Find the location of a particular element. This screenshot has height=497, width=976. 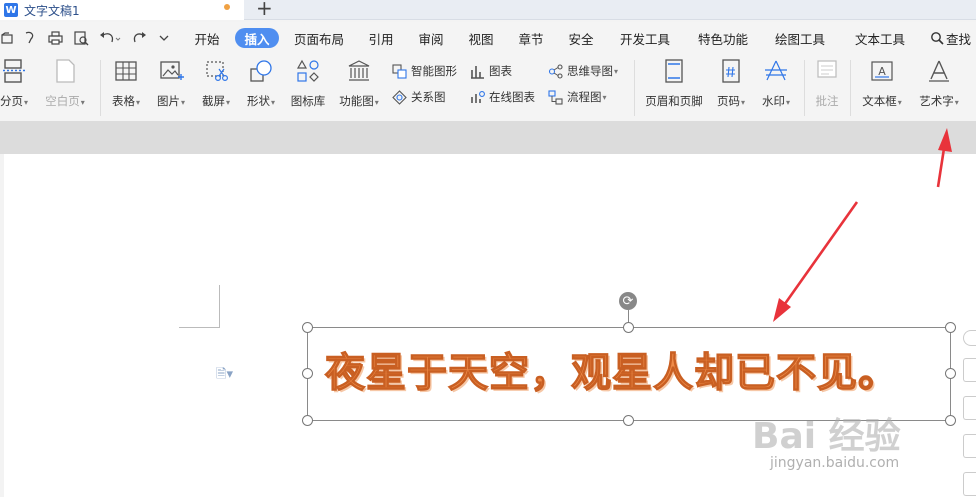

watermark-label: 水印 is located at coordinates (773, 101).